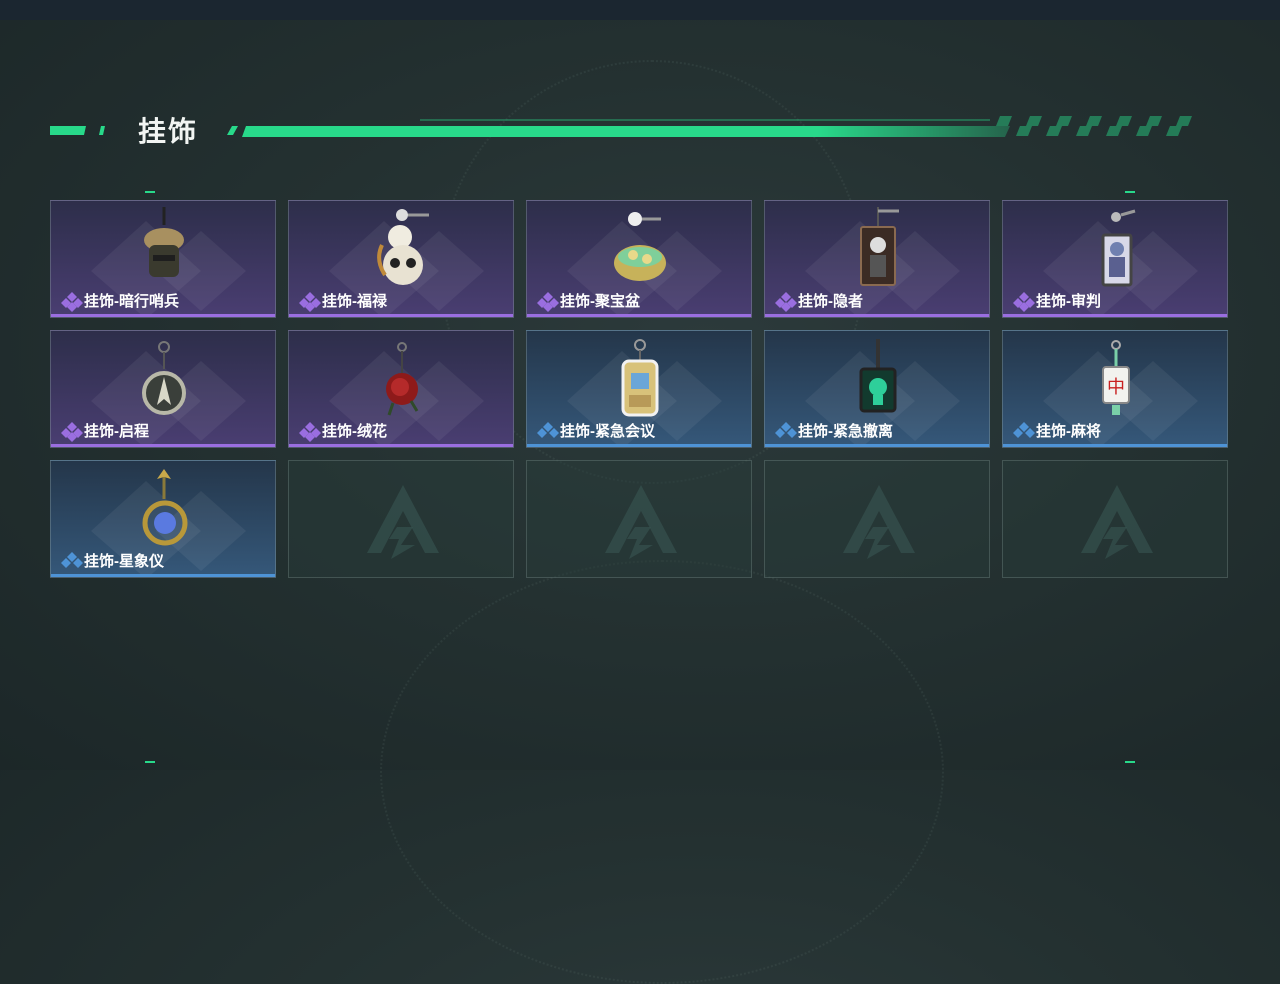 The image size is (1280, 984). What do you see at coordinates (131, 301) in the screenshot?
I see `charm-name: 挂饰-暗行哨兵` at bounding box center [131, 301].